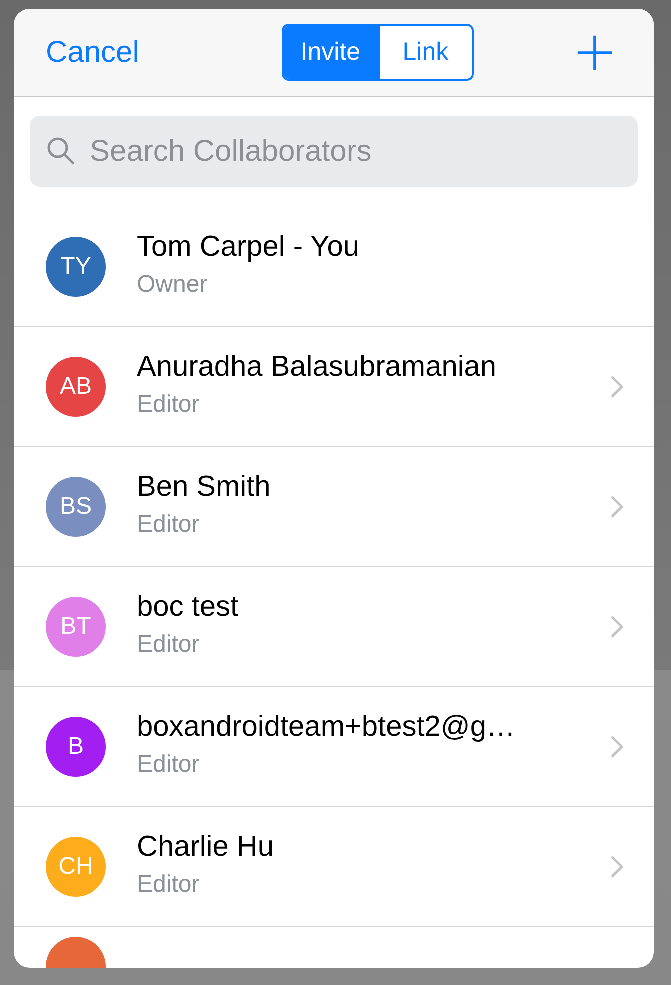 The height and width of the screenshot is (985, 671). Describe the element at coordinates (334, 507) in the screenshot. I see `collaborator-row: BS Ben Smith Editor` at that location.